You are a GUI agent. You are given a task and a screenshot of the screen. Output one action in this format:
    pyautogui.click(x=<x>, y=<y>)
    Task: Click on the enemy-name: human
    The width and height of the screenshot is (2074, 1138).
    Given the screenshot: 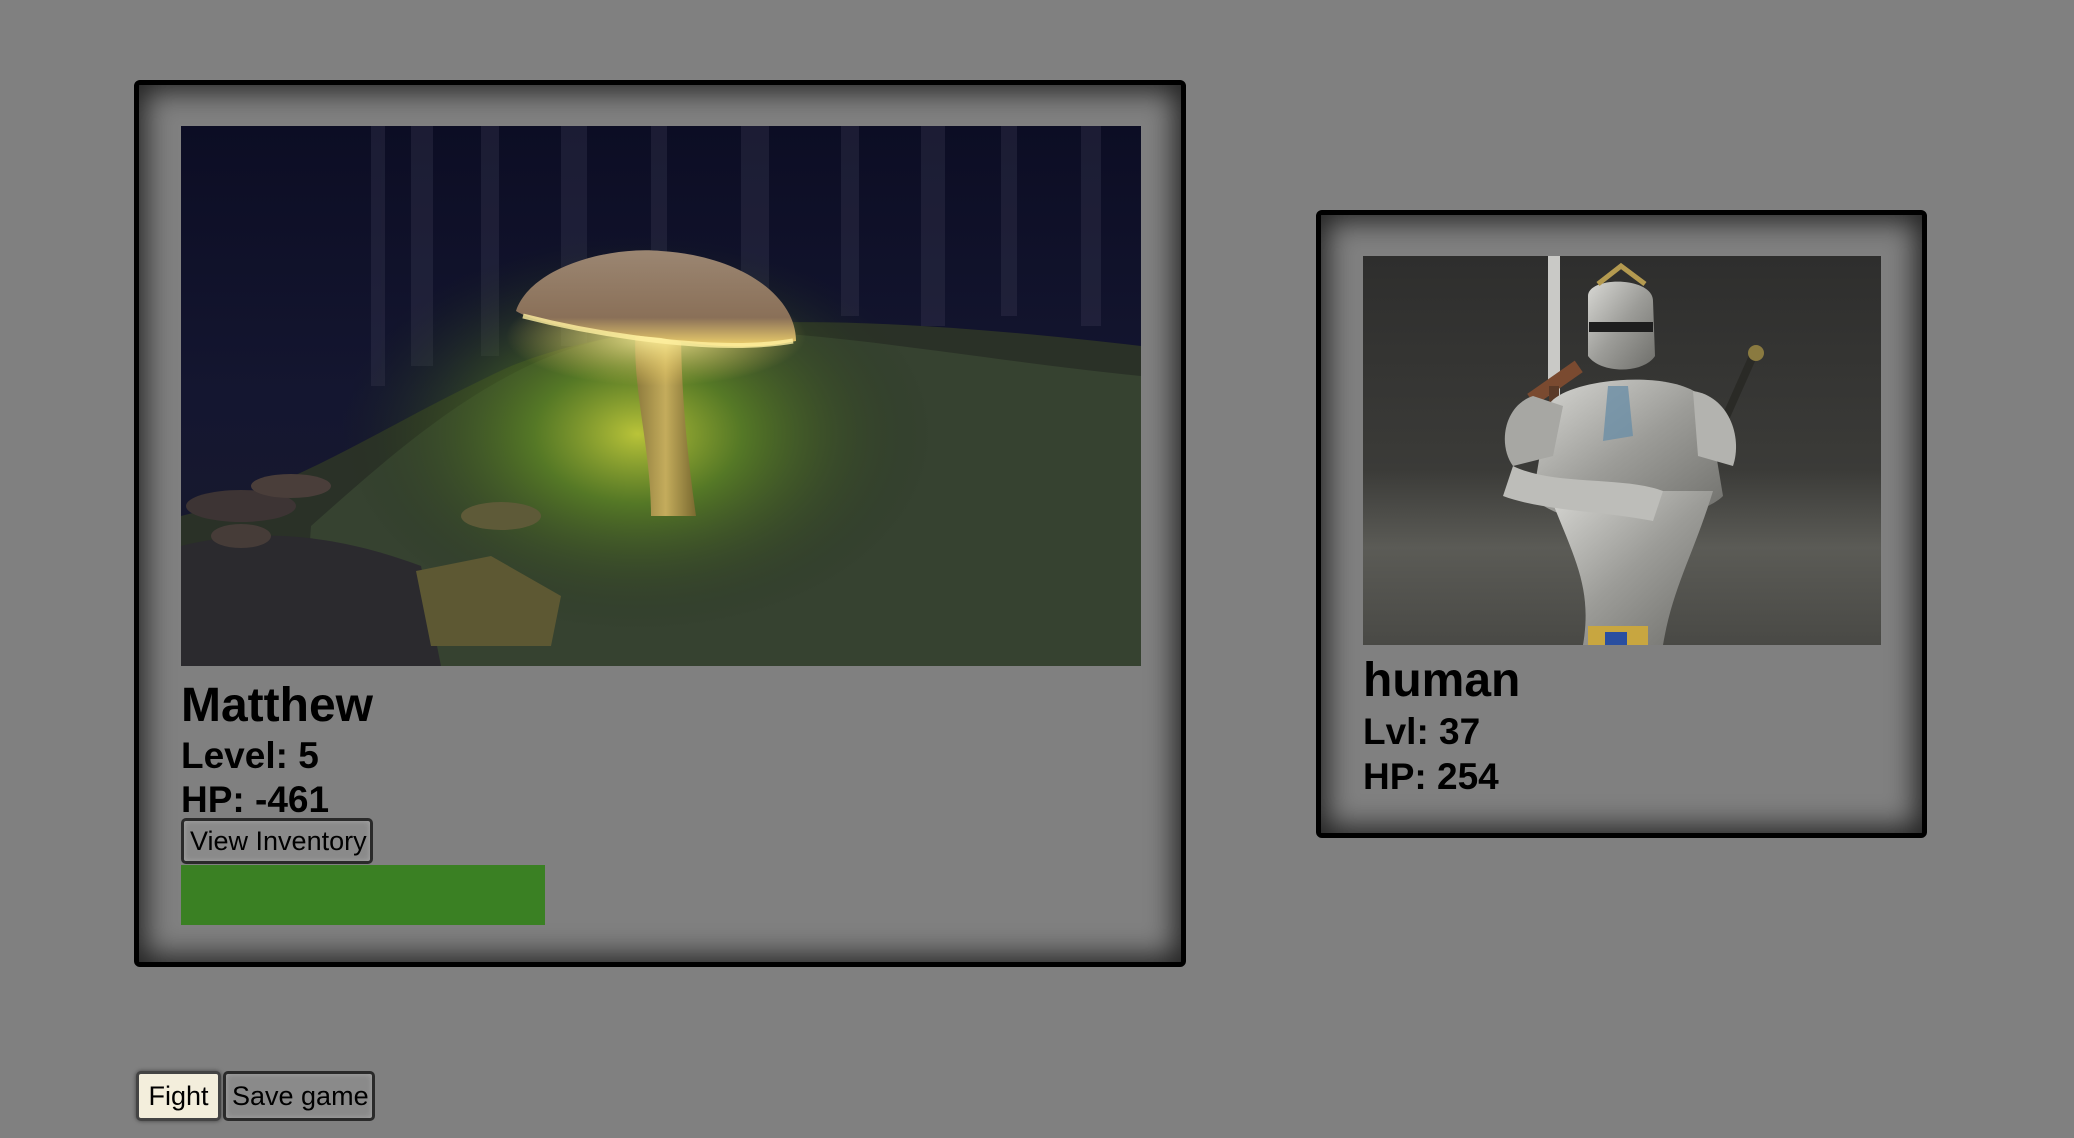 What is the action you would take?
    pyautogui.click(x=1442, y=680)
    